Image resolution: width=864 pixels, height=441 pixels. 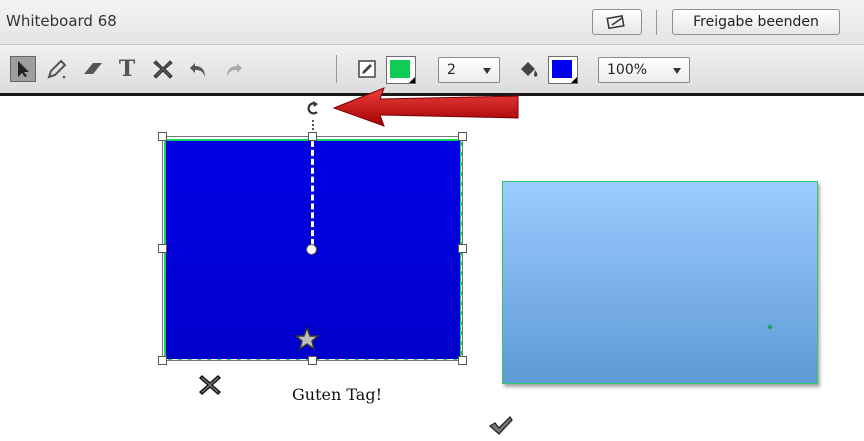 I want to click on stop-sharing-button: Freigabe beenden, so click(x=756, y=22).